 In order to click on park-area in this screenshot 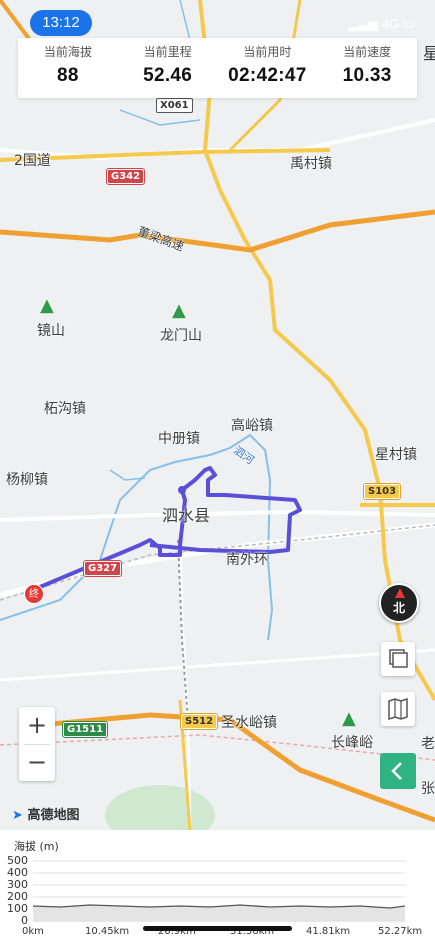, I will do `click(160, 807)`.